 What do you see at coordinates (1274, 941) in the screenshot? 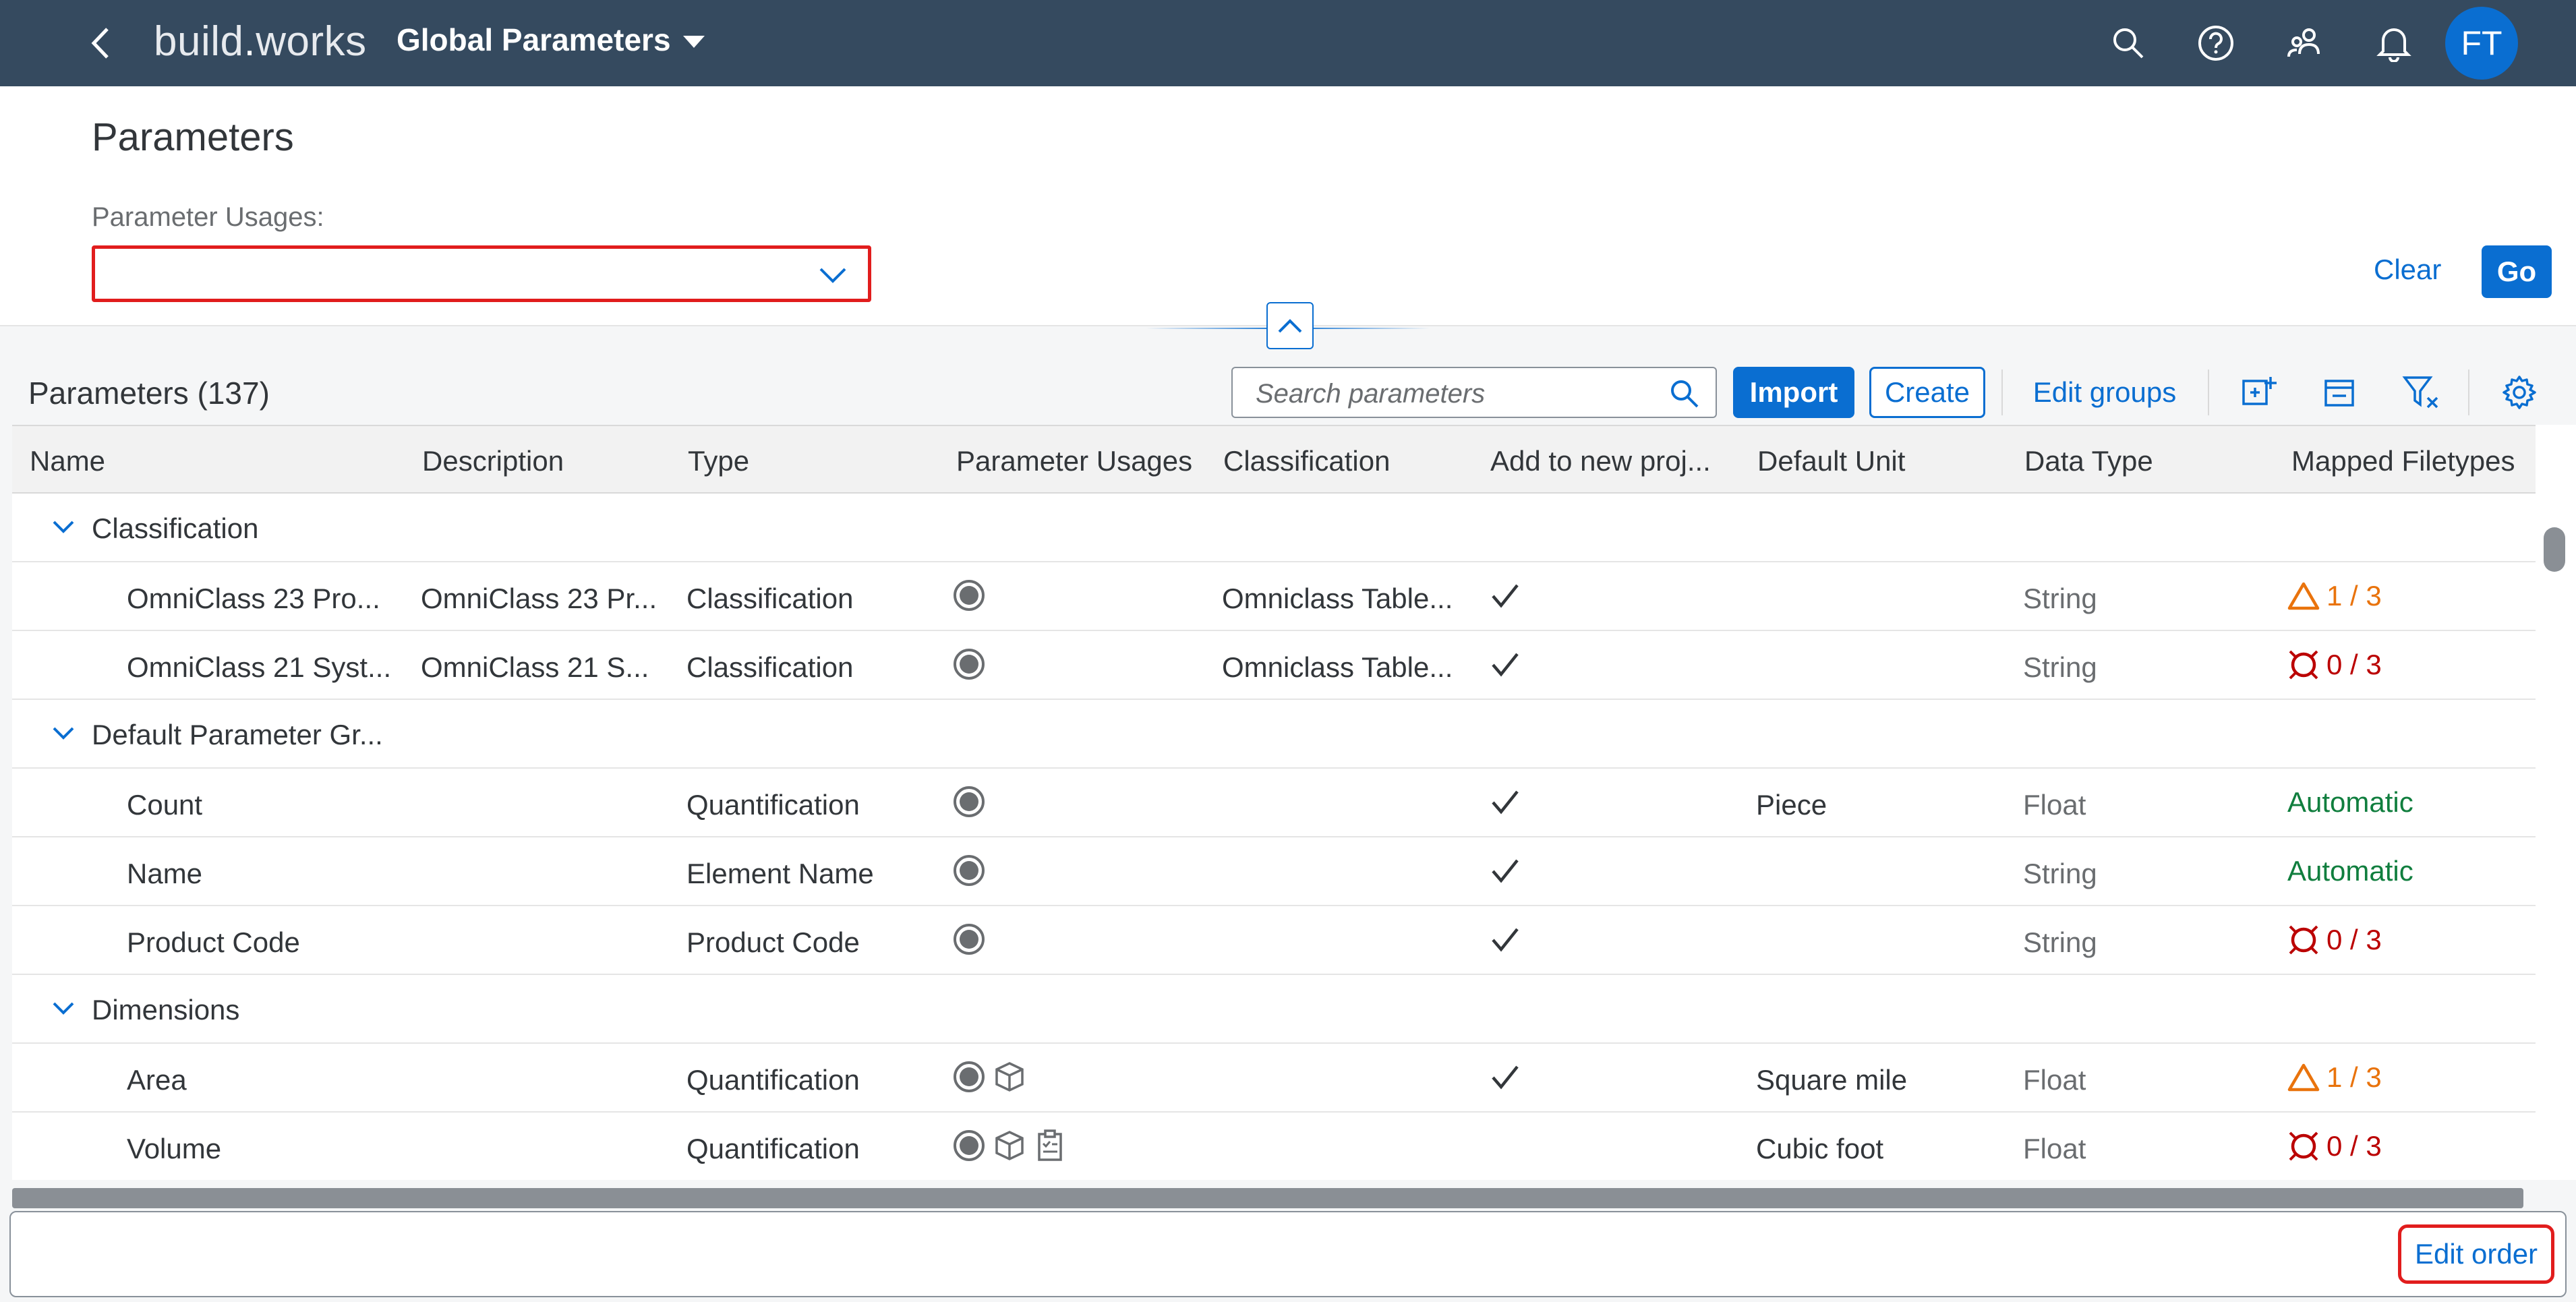
I see `table-row: Product Code Product Code String 0 / 3` at bounding box center [1274, 941].